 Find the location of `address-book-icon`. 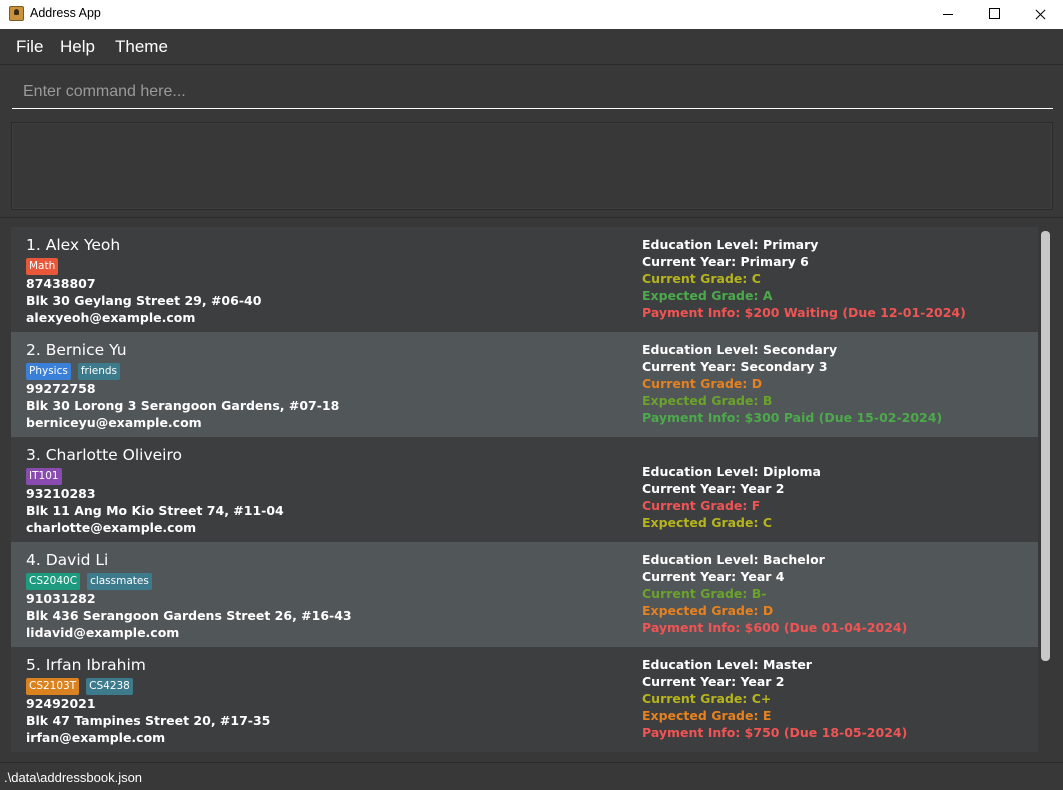

address-book-icon is located at coordinates (16, 13).